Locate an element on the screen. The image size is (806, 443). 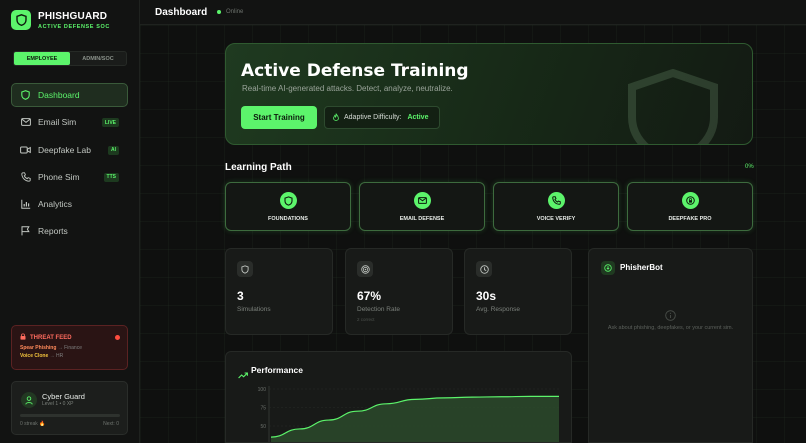
learning-step-label: VOICE VERIFY is located at coordinates (556, 219).